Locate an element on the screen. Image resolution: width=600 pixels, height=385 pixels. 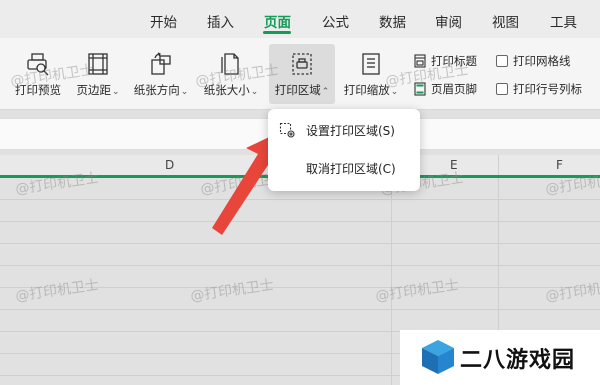
site-logo: 二八游戏园 is located at coordinates (500, 357).